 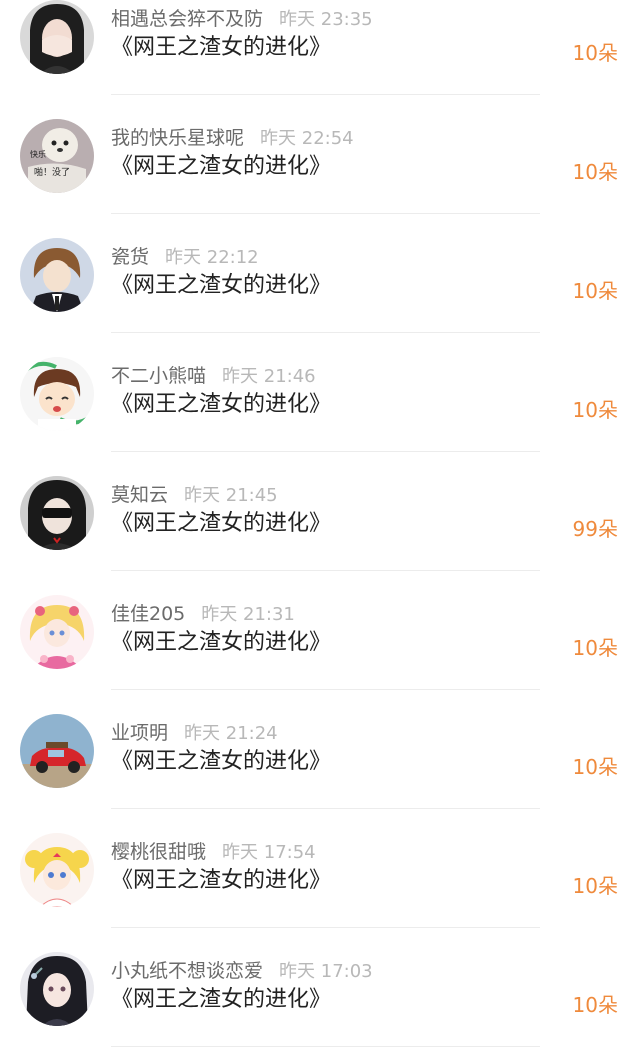 I want to click on list-item: 瓷货 昨天 22:12 《网王之渣女的进化》 10朵, so click(x=320, y=297).